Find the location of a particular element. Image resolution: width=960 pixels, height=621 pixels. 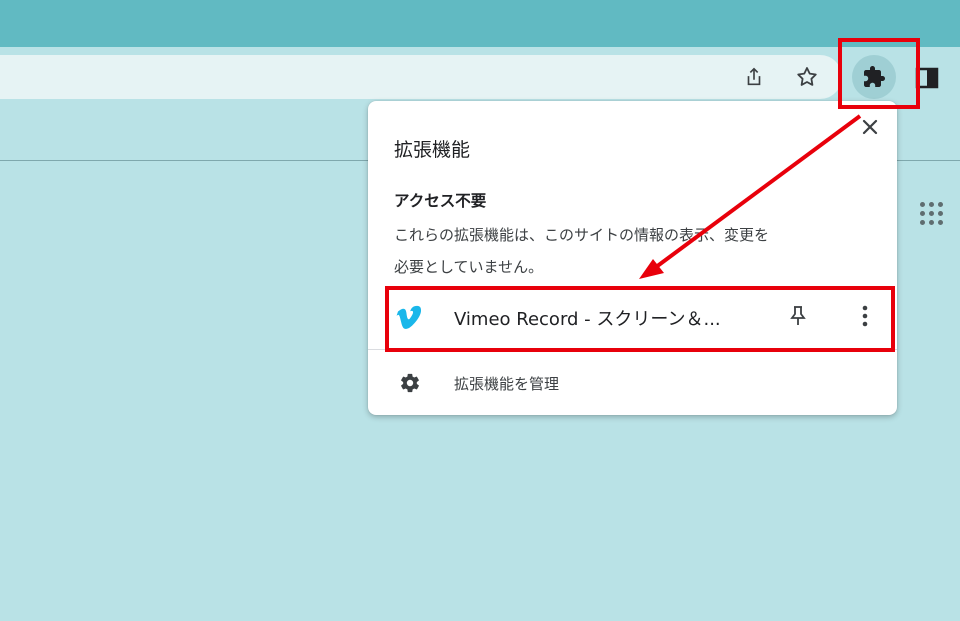

manage-extensions-label: 拡張機能を管理 is located at coordinates (507, 384).